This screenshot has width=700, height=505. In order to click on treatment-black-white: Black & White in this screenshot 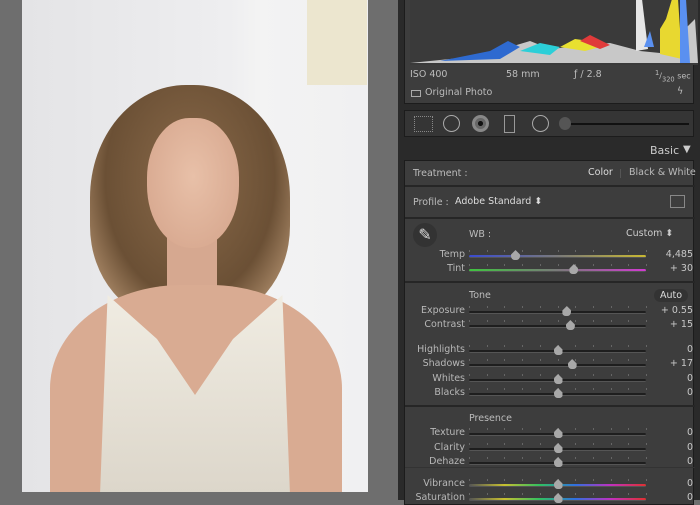, I will do `click(662, 172)`.